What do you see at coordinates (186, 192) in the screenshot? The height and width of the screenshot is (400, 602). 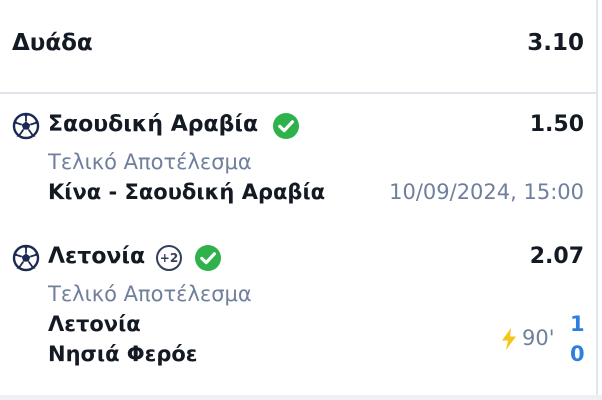 I see `event-name: Κίνα - Σαουδική Αραβία` at bounding box center [186, 192].